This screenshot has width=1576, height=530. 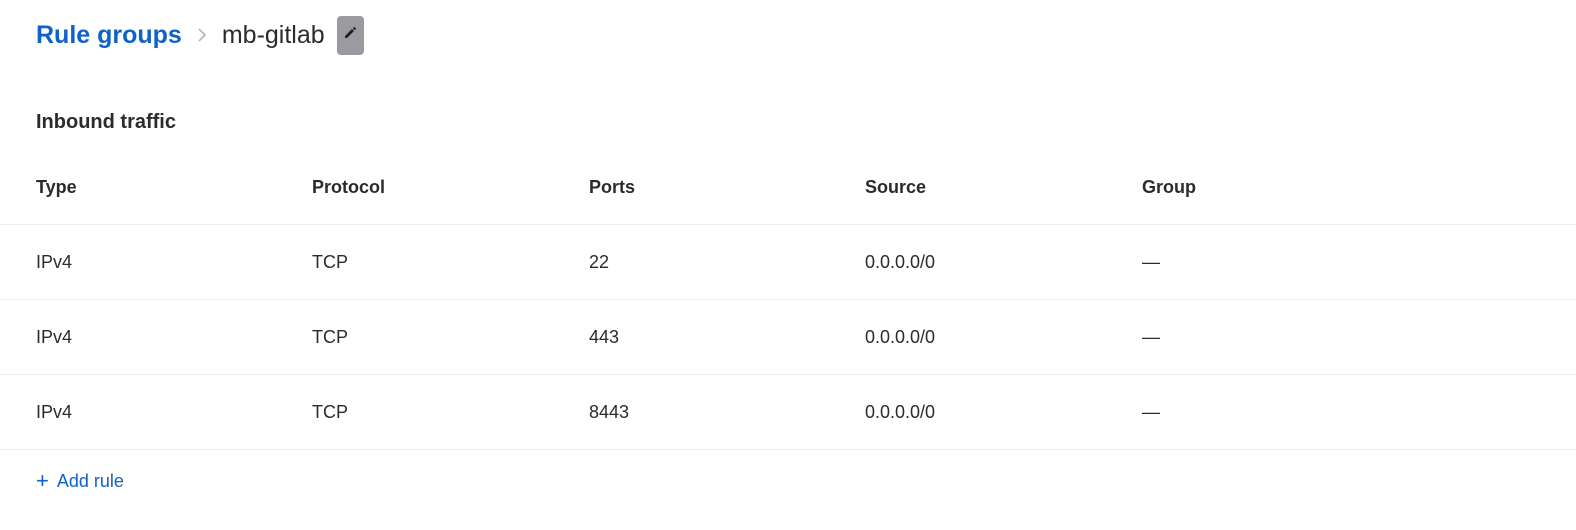 I want to click on table-row: IPv4 TCP 8443 0.0.0.0/0 —, so click(x=788, y=412).